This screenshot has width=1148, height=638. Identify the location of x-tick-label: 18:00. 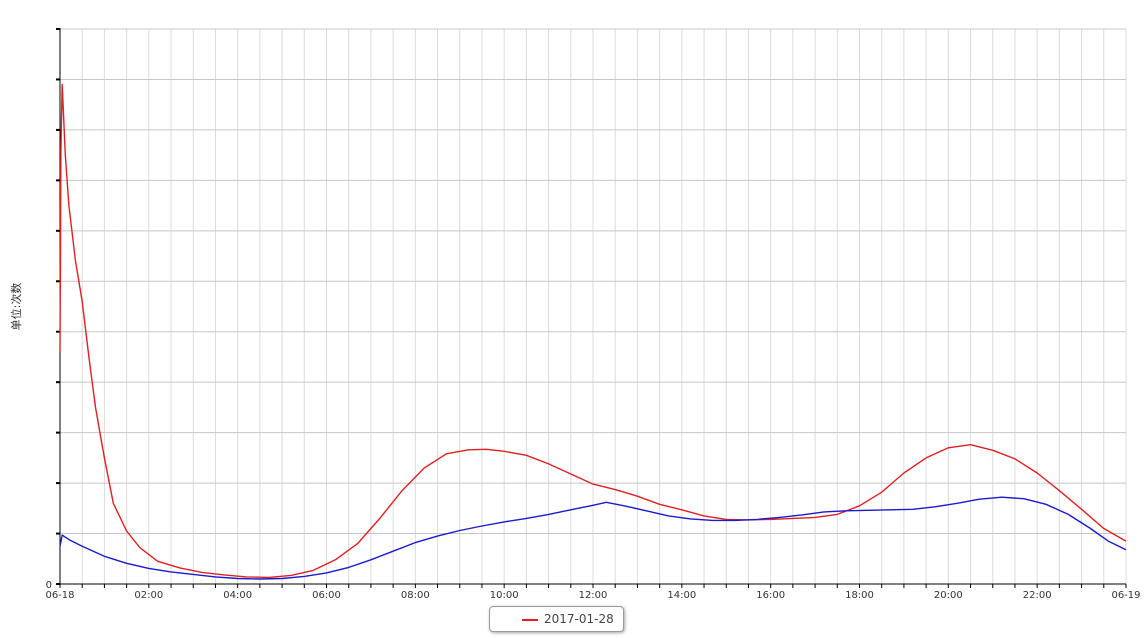
(859, 595).